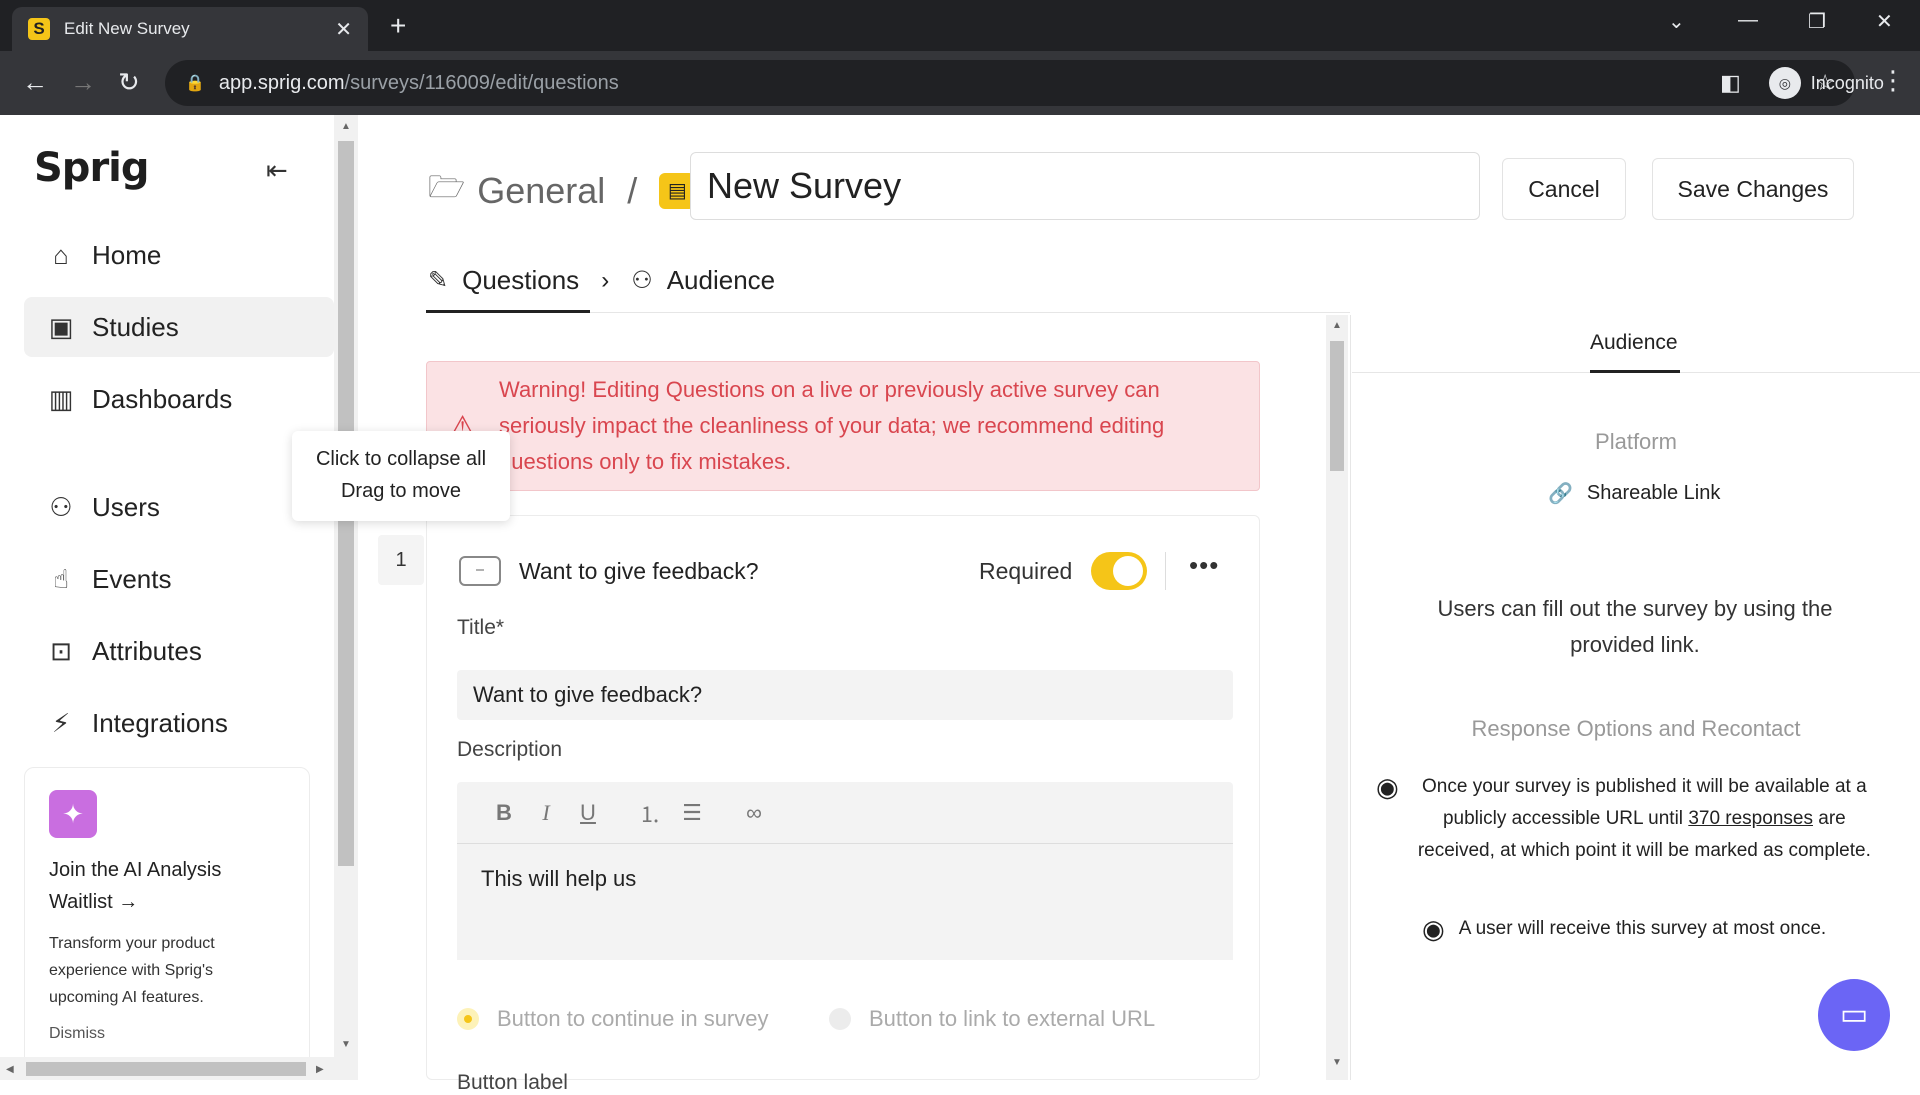 The image size is (1920, 1095). I want to click on italic-icon: I, so click(546, 813).